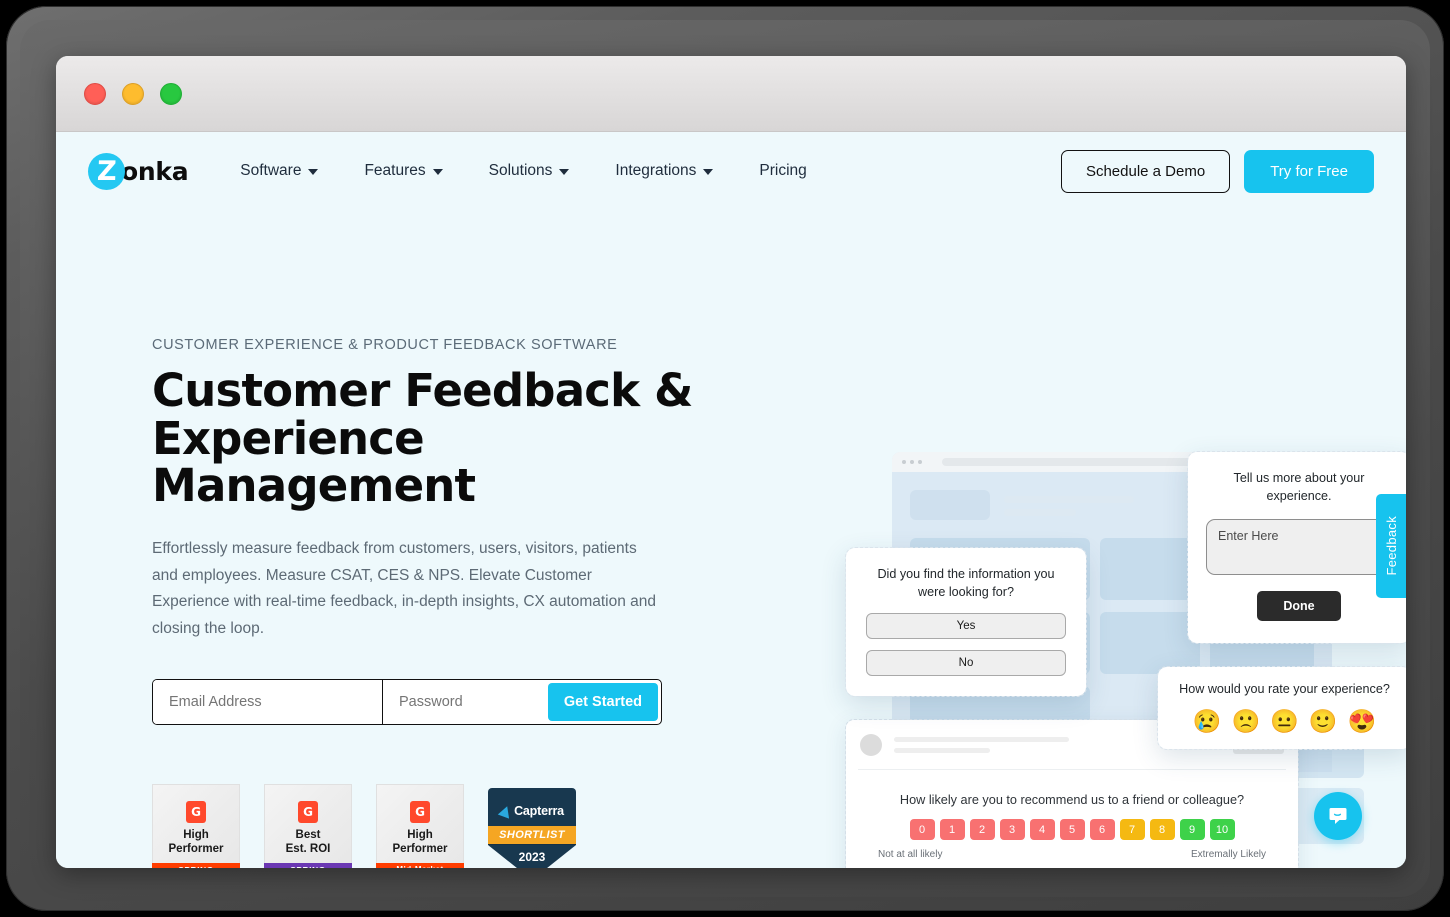  I want to click on logo-circle-icon: Z, so click(106, 171).